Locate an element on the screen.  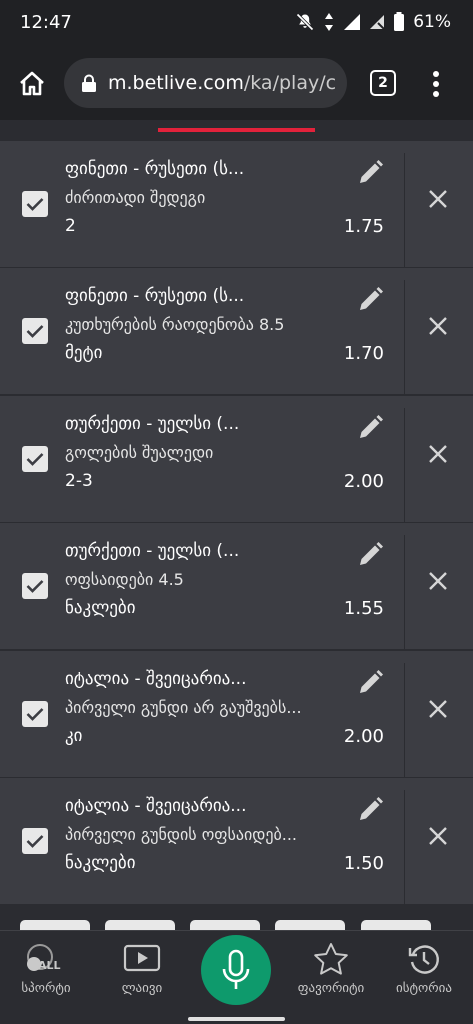
bet-market: გოლების შუალედი is located at coordinates (139, 452).